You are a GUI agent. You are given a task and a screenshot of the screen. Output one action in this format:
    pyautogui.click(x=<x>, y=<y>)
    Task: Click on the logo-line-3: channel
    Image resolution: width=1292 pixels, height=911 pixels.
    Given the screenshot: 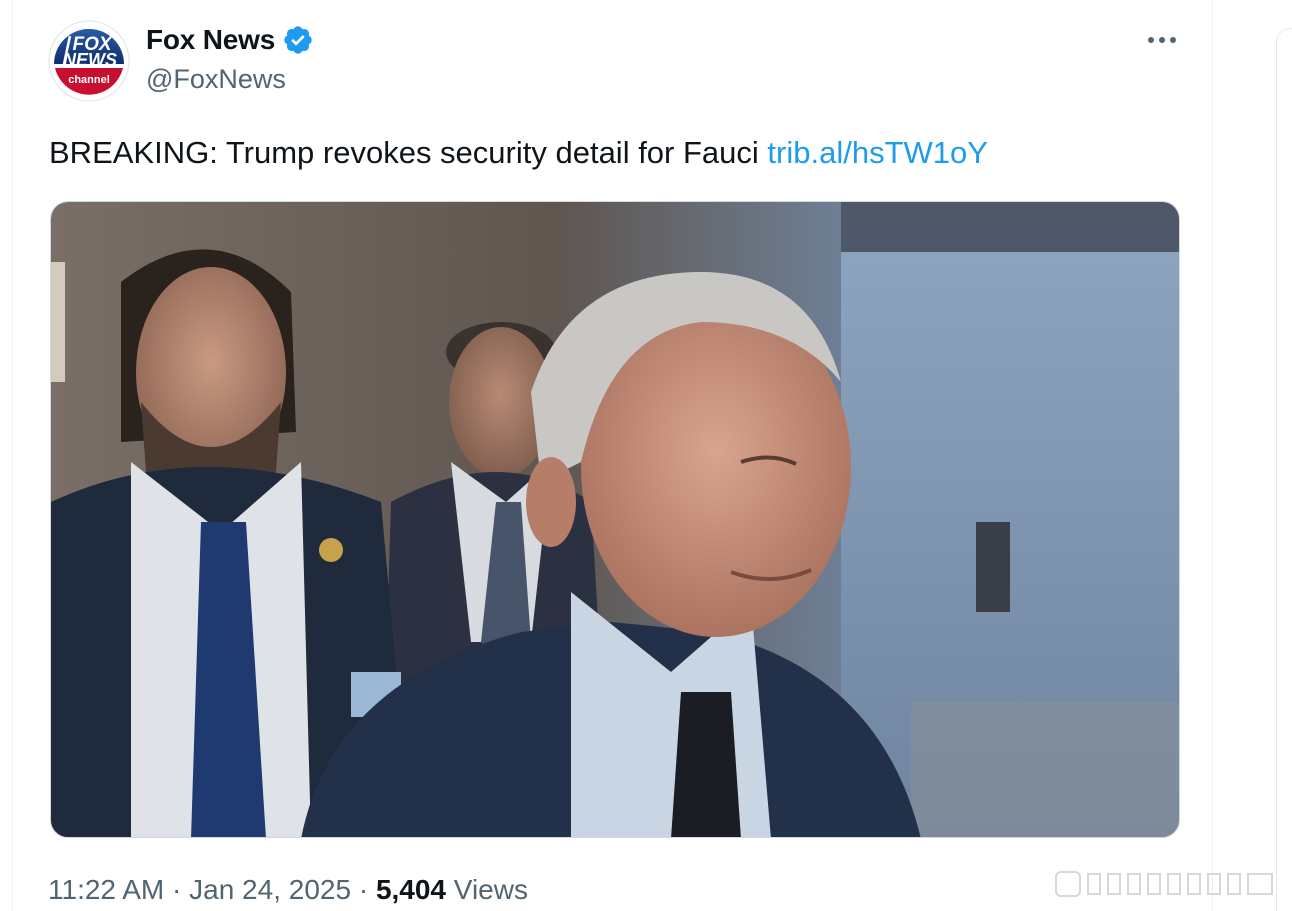 What is the action you would take?
    pyautogui.click(x=89, y=80)
    